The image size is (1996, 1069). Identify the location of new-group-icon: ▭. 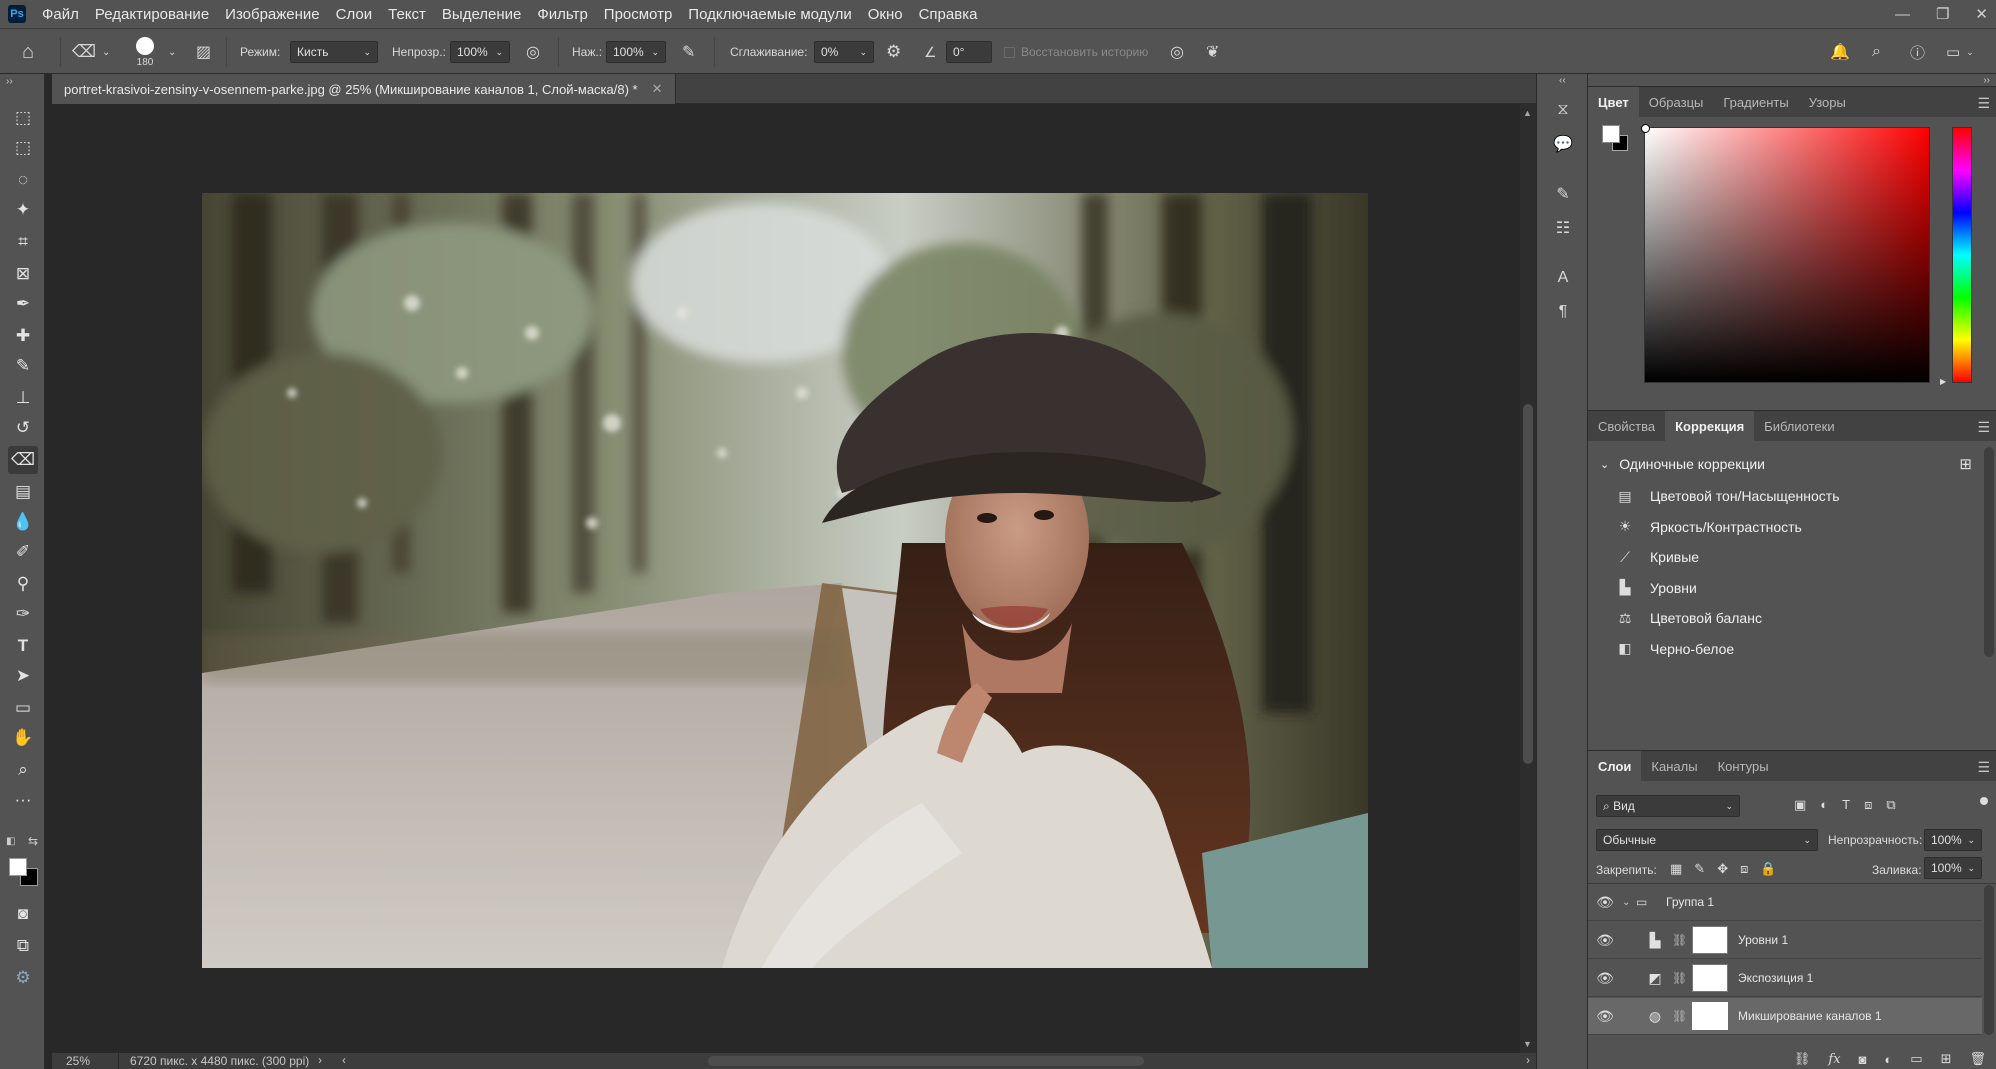
(1916, 1059).